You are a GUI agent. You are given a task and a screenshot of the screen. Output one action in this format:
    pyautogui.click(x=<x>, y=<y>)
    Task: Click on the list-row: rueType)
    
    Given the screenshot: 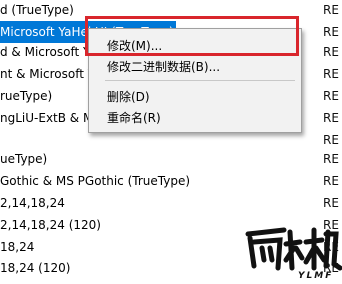 What is the action you would take?
    pyautogui.click(x=26, y=96)
    